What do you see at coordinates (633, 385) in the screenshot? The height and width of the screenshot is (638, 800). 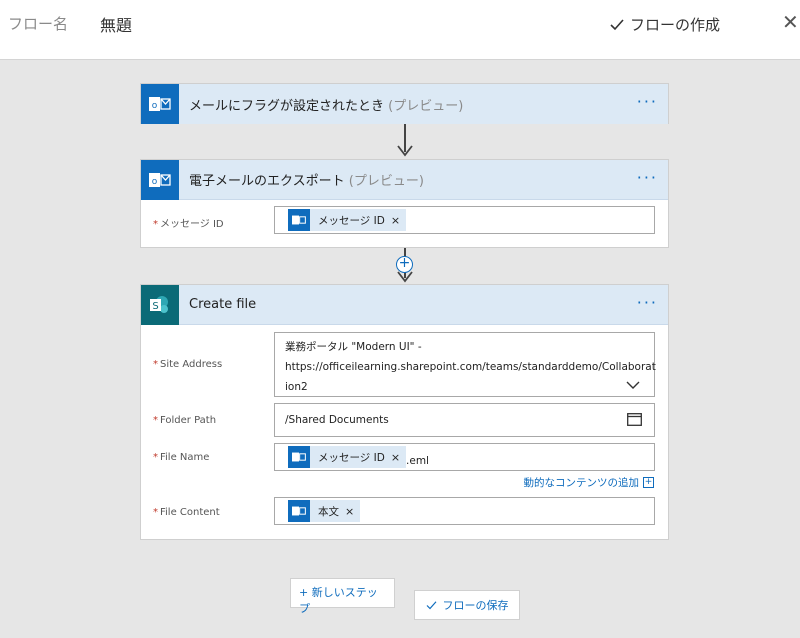 I see `chevron-down-icon` at bounding box center [633, 385].